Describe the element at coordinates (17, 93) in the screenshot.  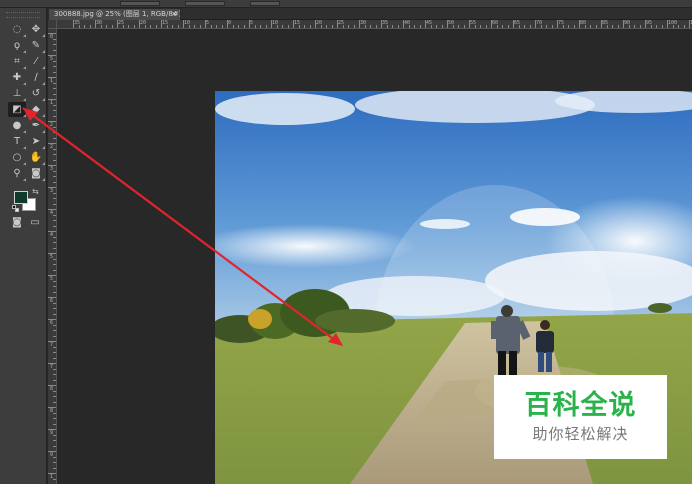
I see `clone-stamp-tool-icon: ⊥` at that location.